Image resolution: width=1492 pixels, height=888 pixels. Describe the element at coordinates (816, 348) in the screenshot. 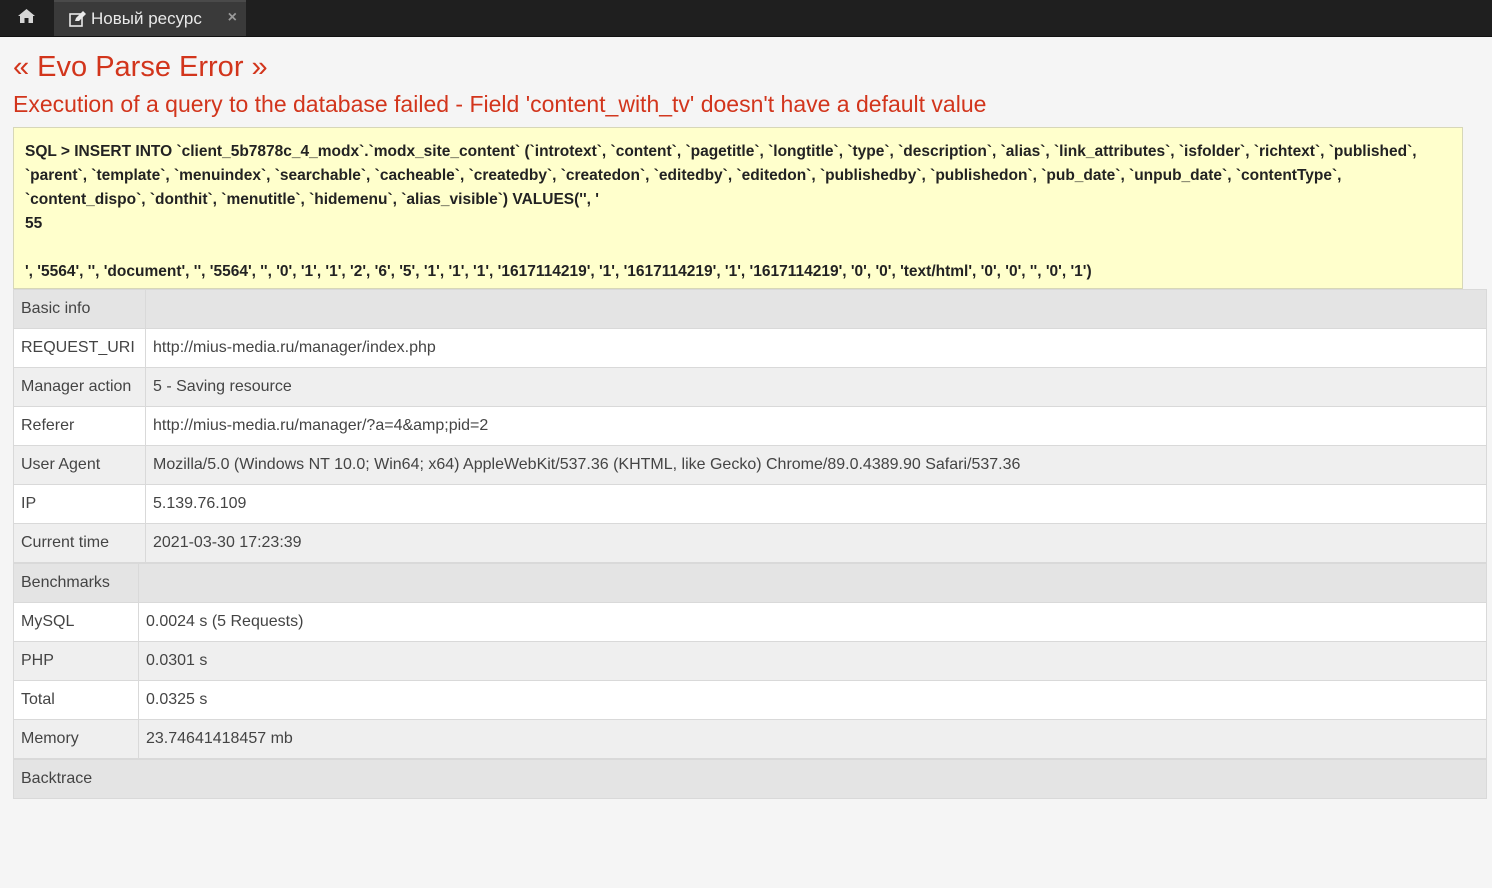

I see `row-value: http://mius-media.ru/manager/index.php` at that location.